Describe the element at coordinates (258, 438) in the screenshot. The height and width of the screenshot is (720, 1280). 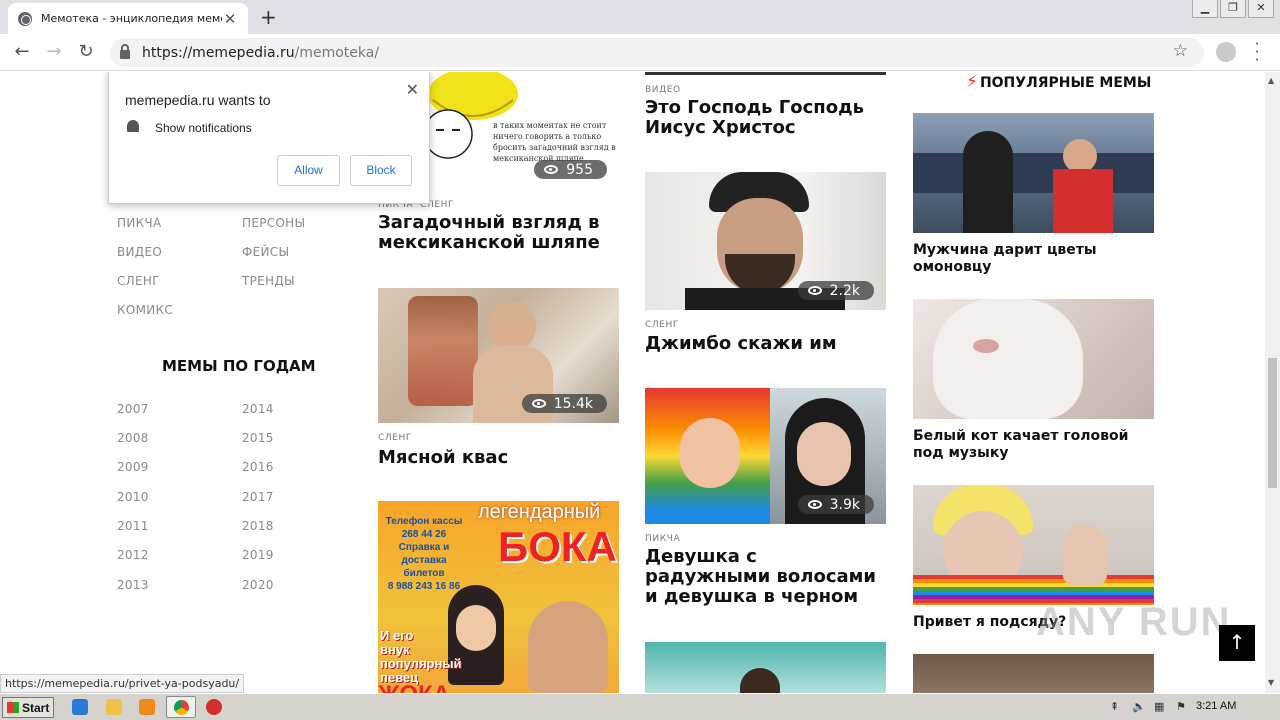
I see `year-link: 2015` at that location.